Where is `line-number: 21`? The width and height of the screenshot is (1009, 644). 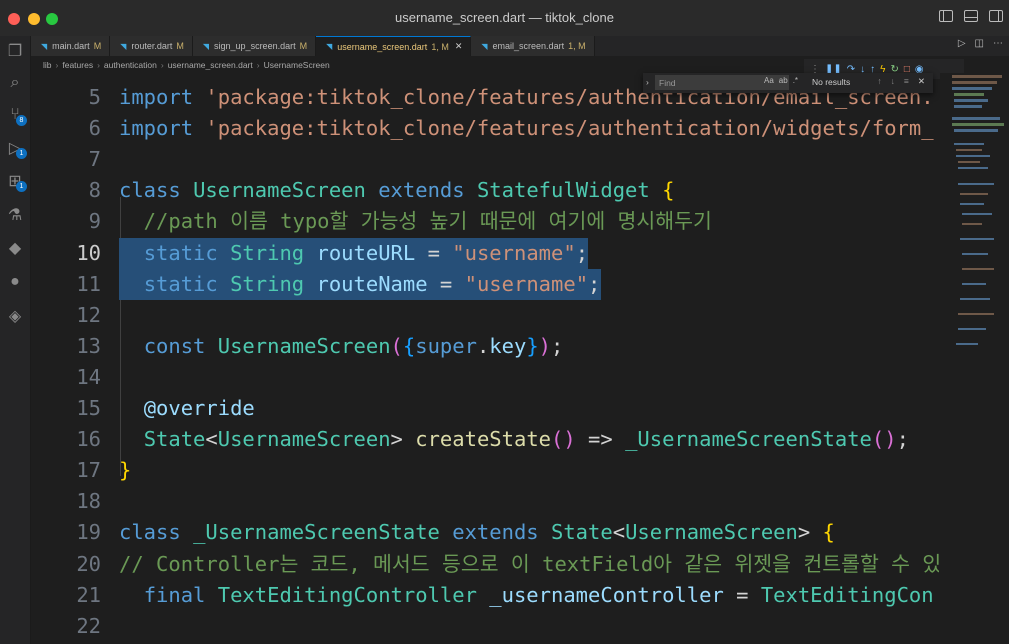
line-number: 21 is located at coordinates (88, 594).